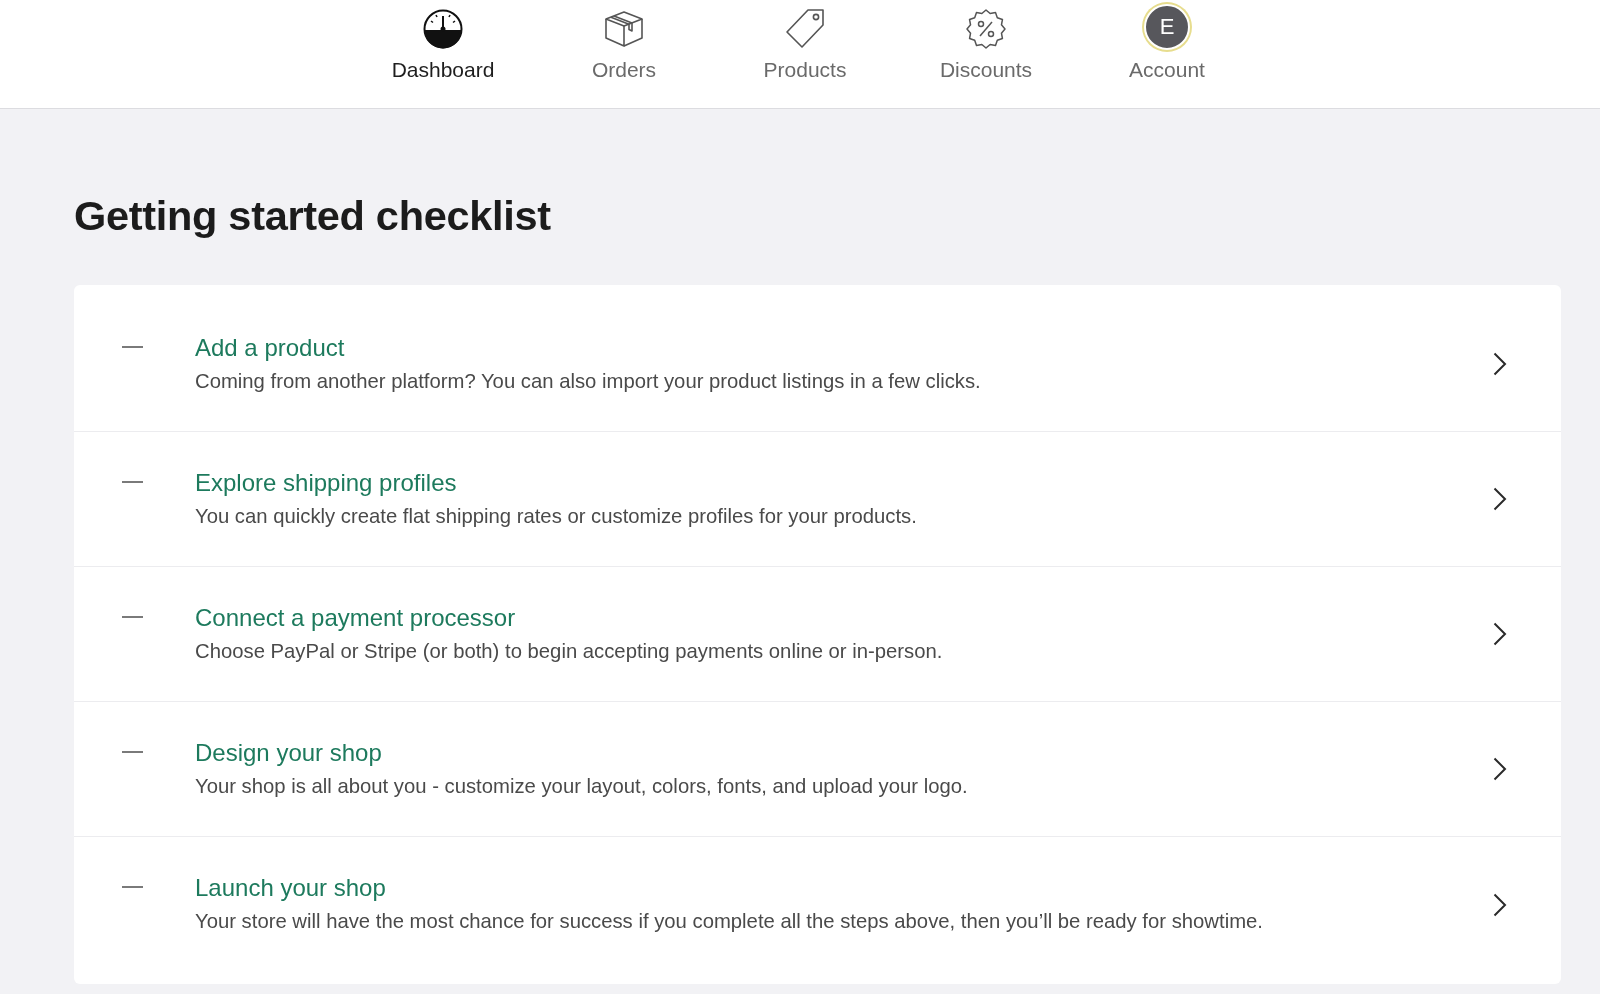 The height and width of the screenshot is (994, 1600). Describe the element at coordinates (443, 54) in the screenshot. I see `nav-tab: Dashboard` at that location.